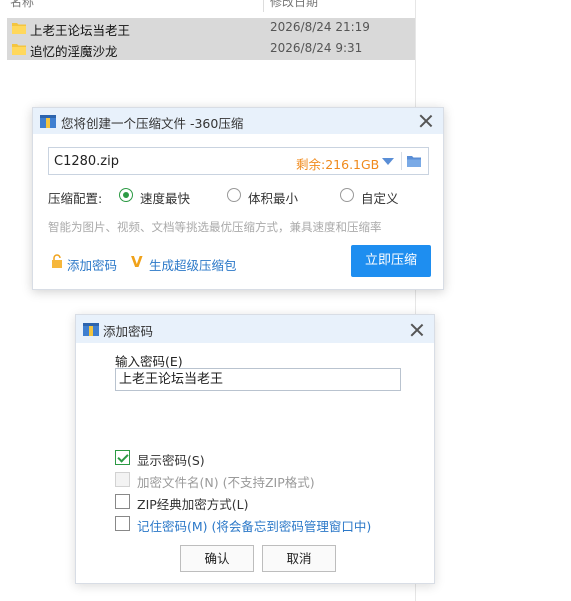 The width and height of the screenshot is (571, 601). I want to click on file-row: 上老王论坛当老王 2026/8/24 21:19, so click(211, 28).